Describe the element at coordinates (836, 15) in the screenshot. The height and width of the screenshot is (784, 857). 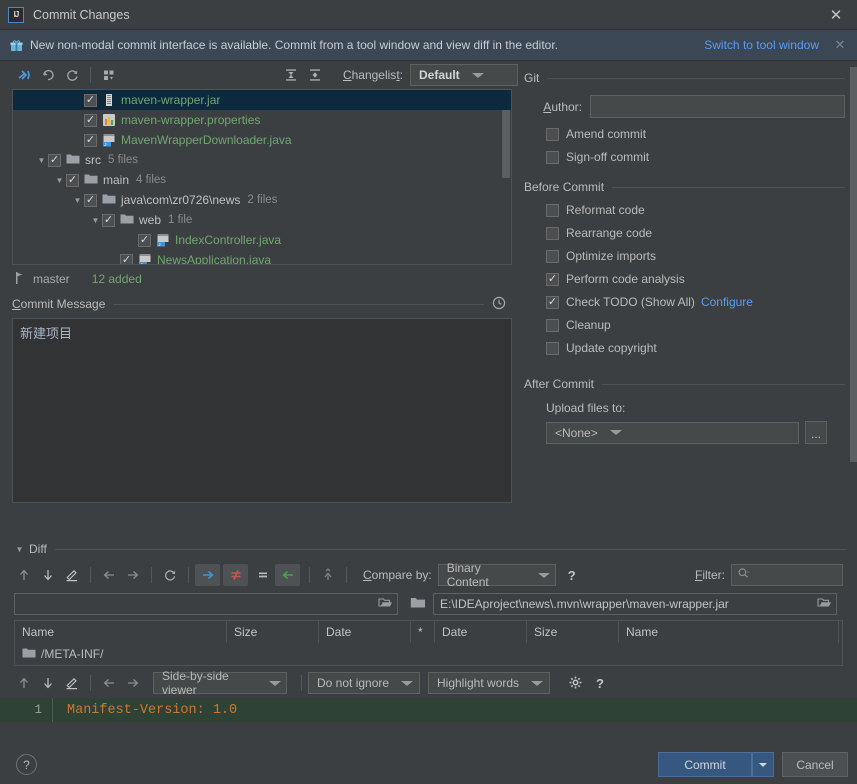
I see `close-icon: ✕` at that location.